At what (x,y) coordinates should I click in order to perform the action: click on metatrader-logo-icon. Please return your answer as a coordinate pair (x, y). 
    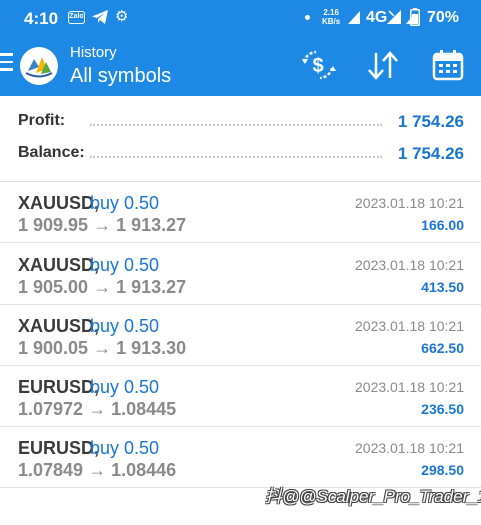
    Looking at the image, I should click on (39, 66).